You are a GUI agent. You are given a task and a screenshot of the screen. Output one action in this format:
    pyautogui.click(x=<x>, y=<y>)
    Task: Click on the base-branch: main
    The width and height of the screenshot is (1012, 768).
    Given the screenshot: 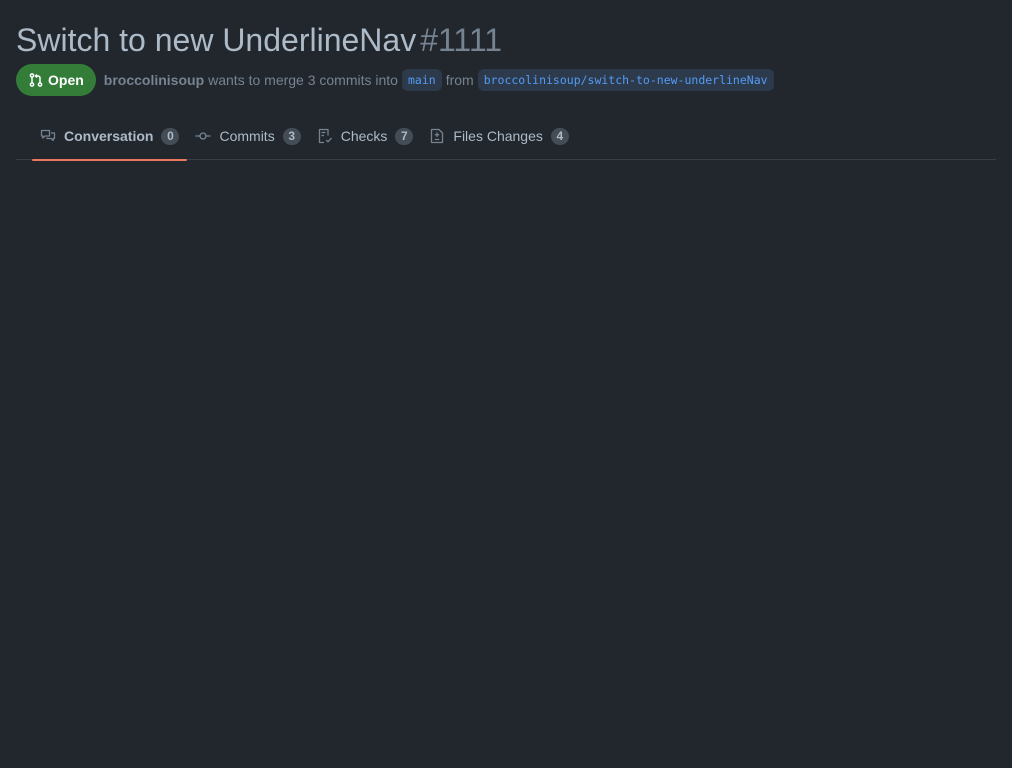 What is the action you would take?
    pyautogui.click(x=421, y=80)
    